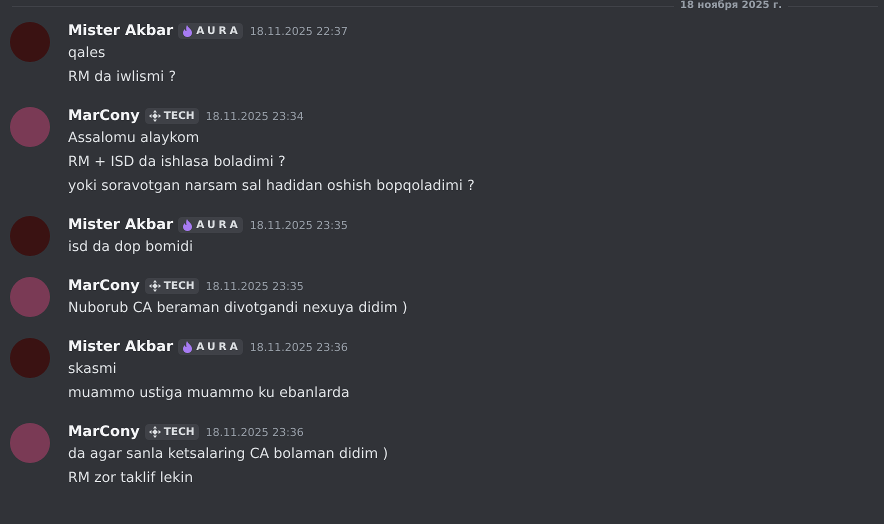 The image size is (884, 524). Describe the element at coordinates (87, 53) in the screenshot. I see `message-text: qales` at that location.